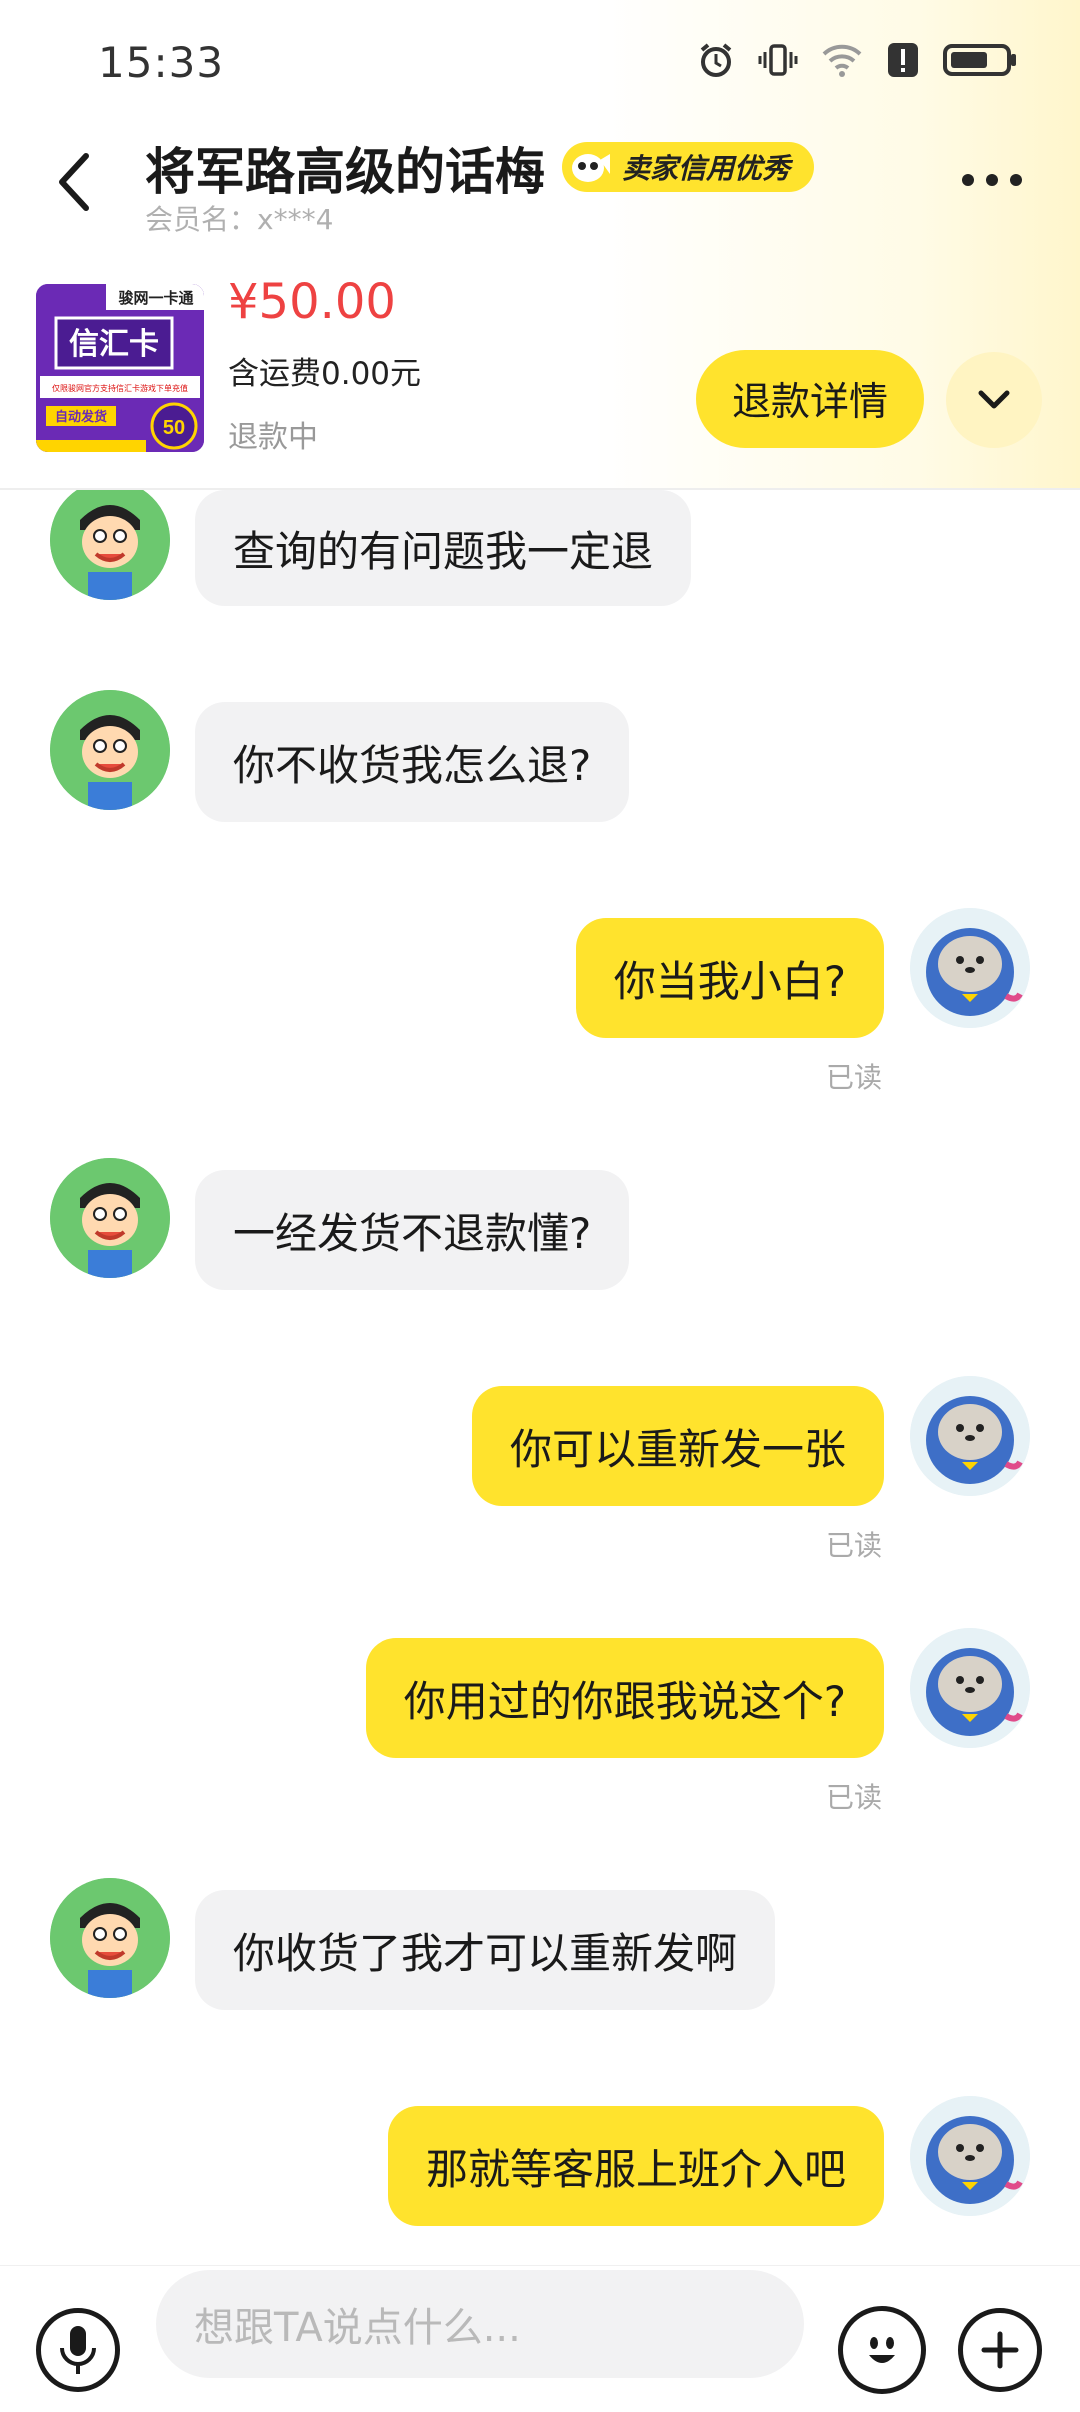  I want to click on chevron-down-icon, so click(994, 399).